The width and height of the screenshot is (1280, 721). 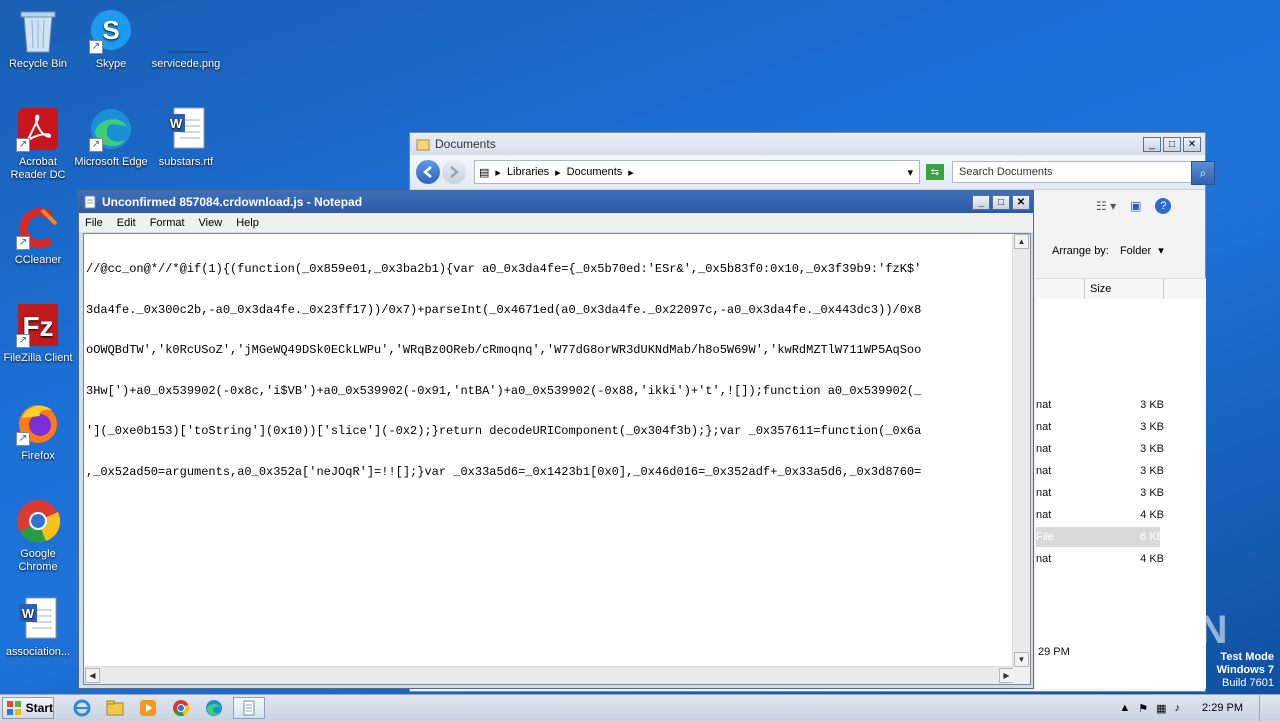 I want to click on desktop-icon-ccleaner: ↗ CCleaner, so click(x=38, y=235).